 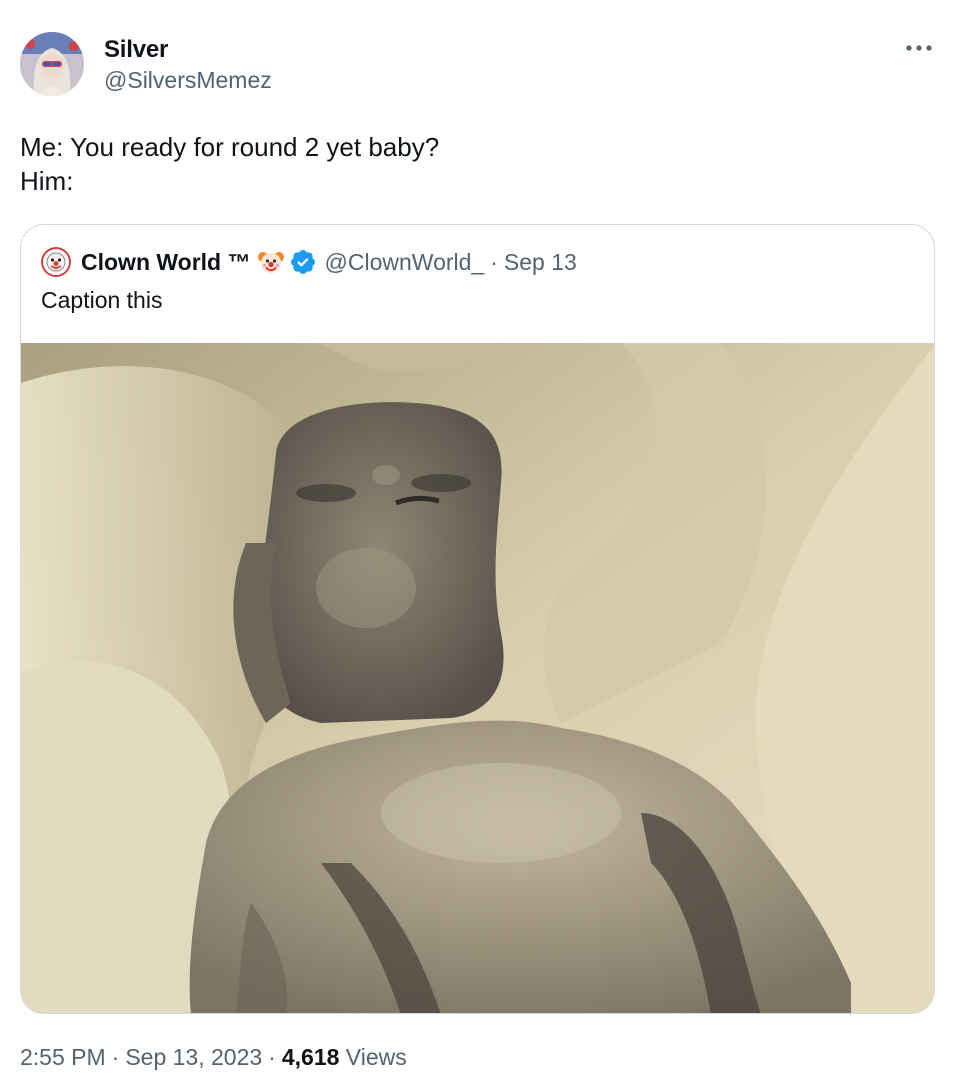 I want to click on clown-face-emoji-icon, so click(x=271, y=262).